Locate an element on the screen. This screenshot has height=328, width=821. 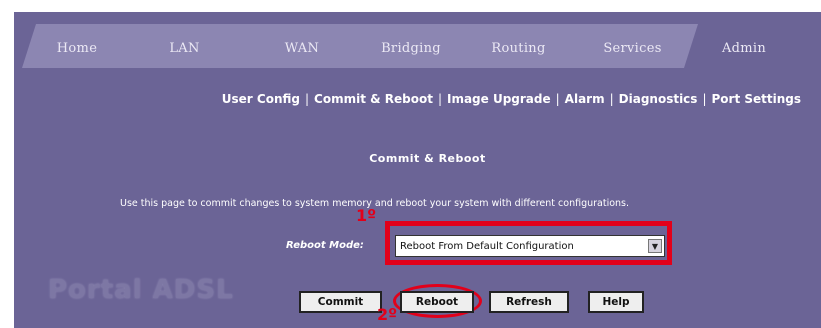
tab-admin-label: Admin is located at coordinates (744, 48).